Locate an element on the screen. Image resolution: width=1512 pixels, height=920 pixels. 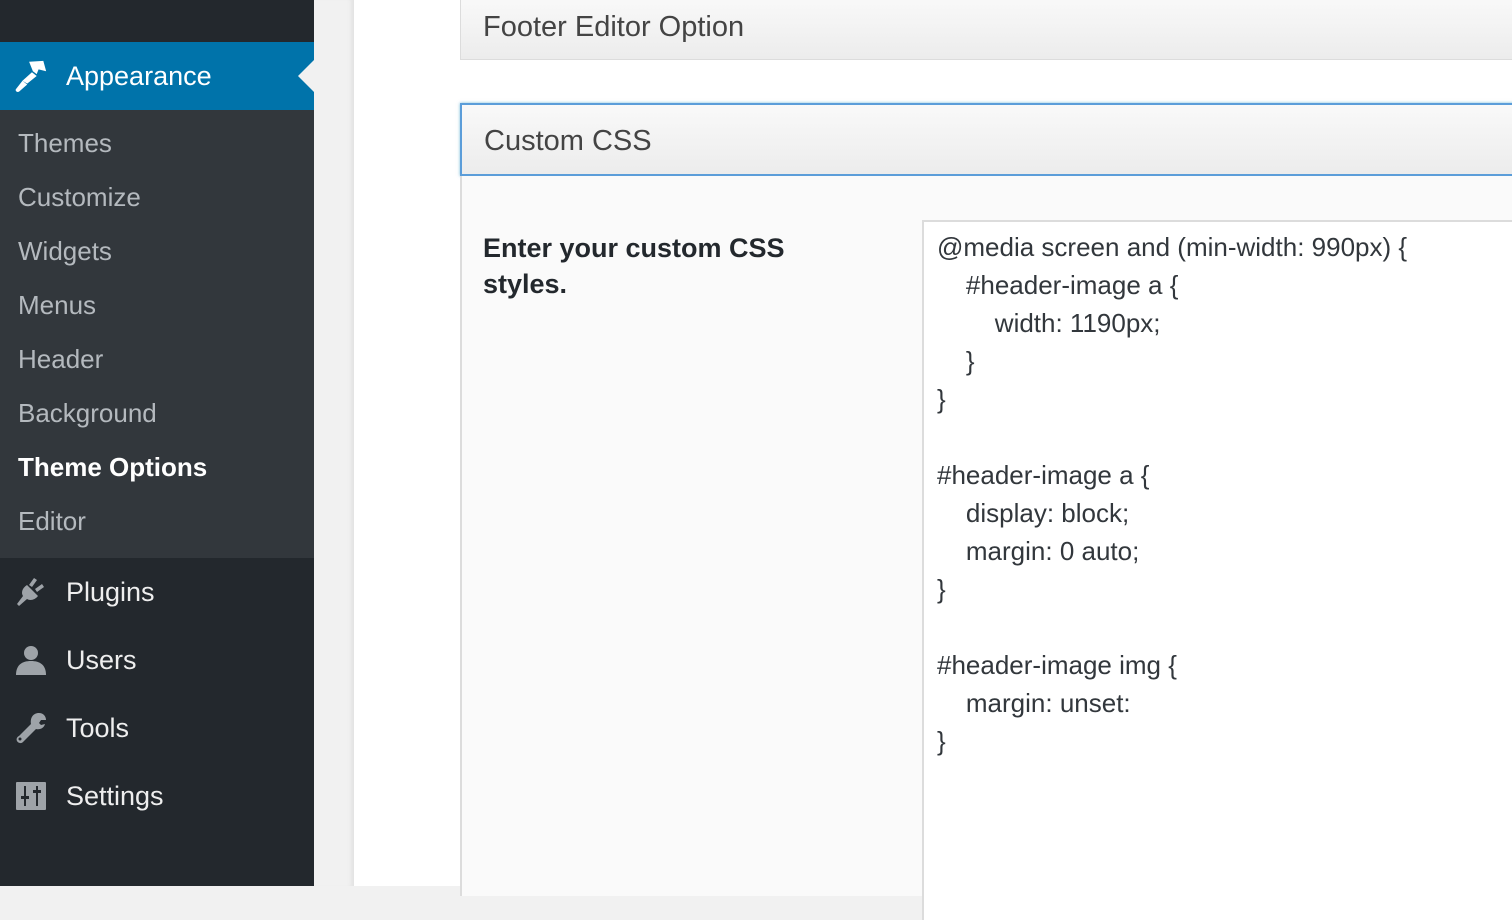
css-code-line: @media screen and (min-width: 990px) { is located at coordinates (1172, 247).